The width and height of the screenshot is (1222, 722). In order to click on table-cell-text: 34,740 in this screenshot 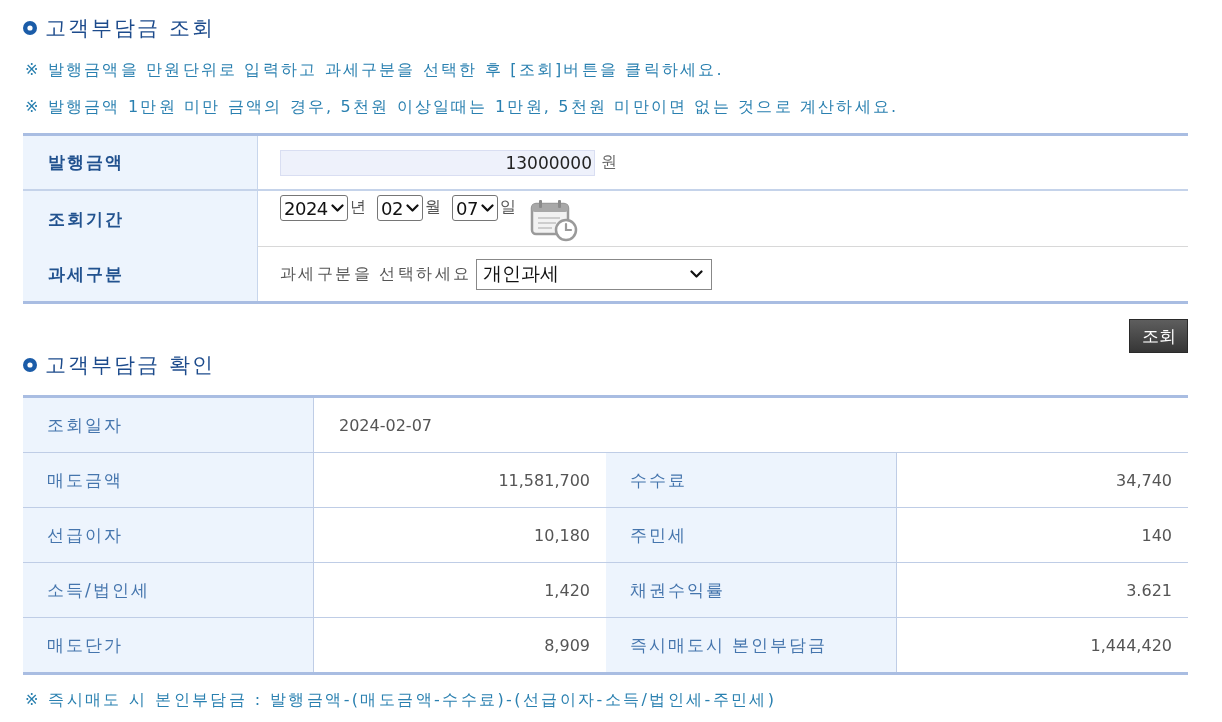, I will do `click(1144, 480)`.